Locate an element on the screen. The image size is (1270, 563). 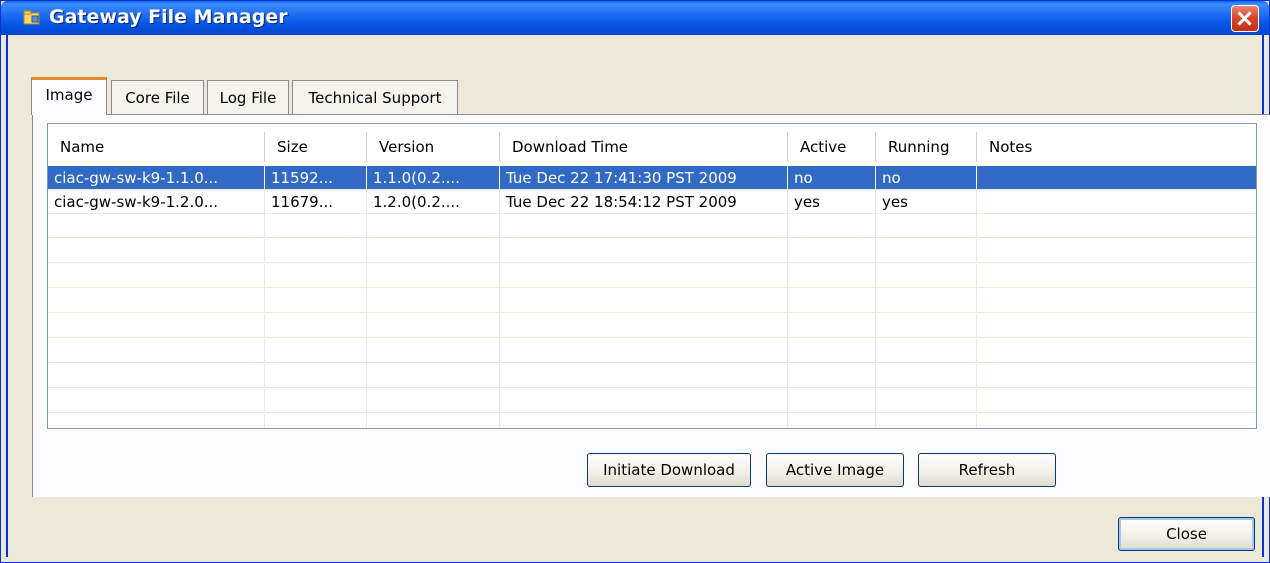
title-bar: Gateway File Manager is located at coordinates (635, 18).